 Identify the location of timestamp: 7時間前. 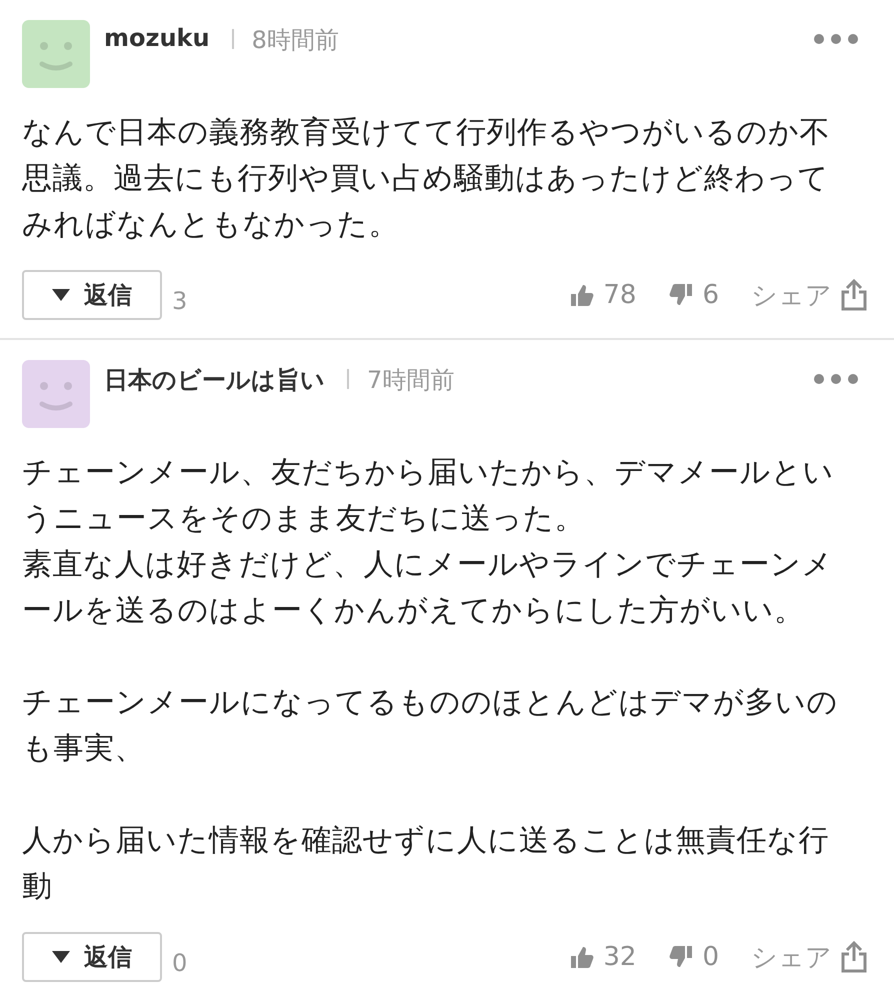
(410, 380).